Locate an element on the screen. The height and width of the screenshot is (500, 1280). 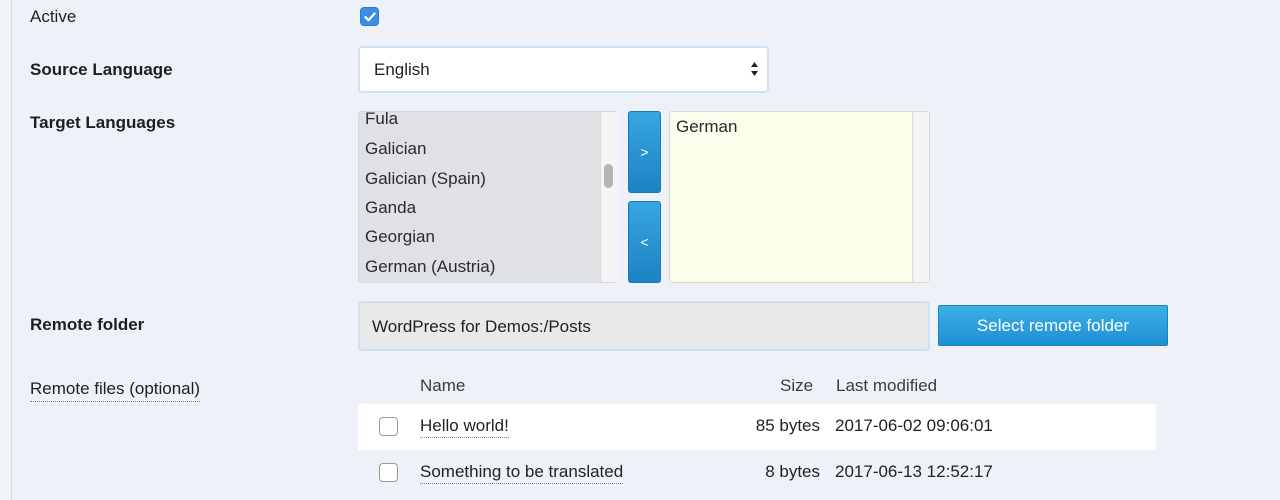
file-size: 85 bytes is located at coordinates (787, 425).